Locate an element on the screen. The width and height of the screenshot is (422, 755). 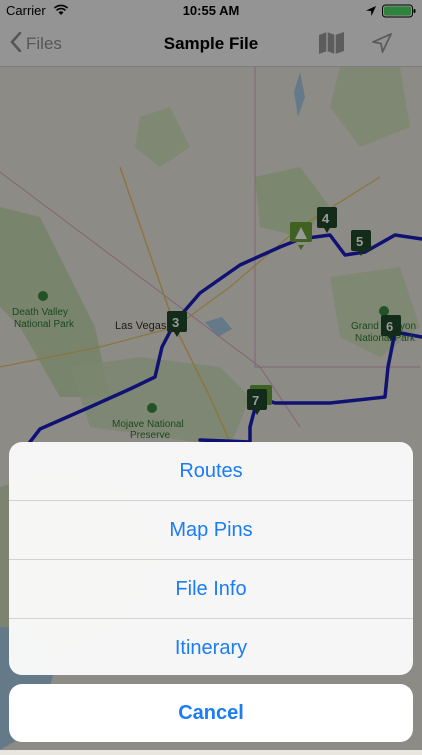
action-map-pins: Map Pins is located at coordinates (211, 530).